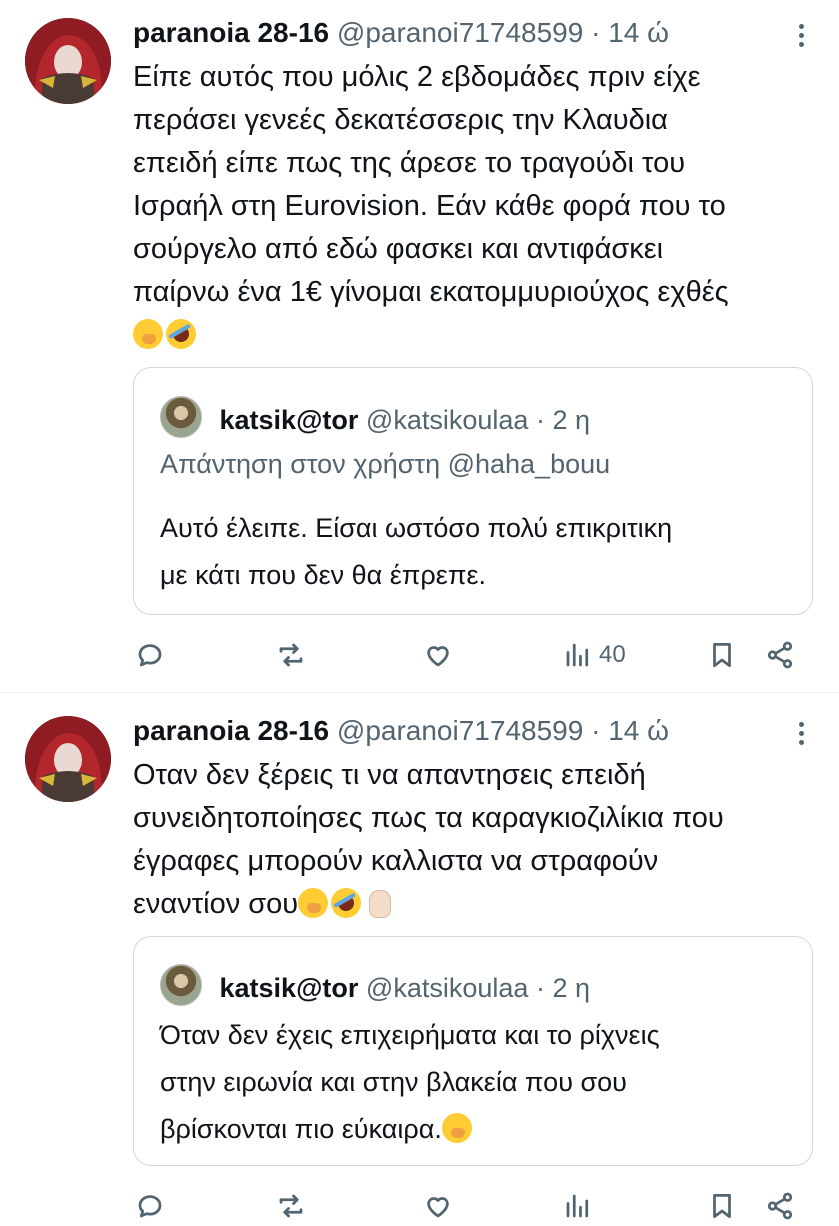  Describe the element at coordinates (419, 692) in the screenshot. I see `tweet-divider` at that location.